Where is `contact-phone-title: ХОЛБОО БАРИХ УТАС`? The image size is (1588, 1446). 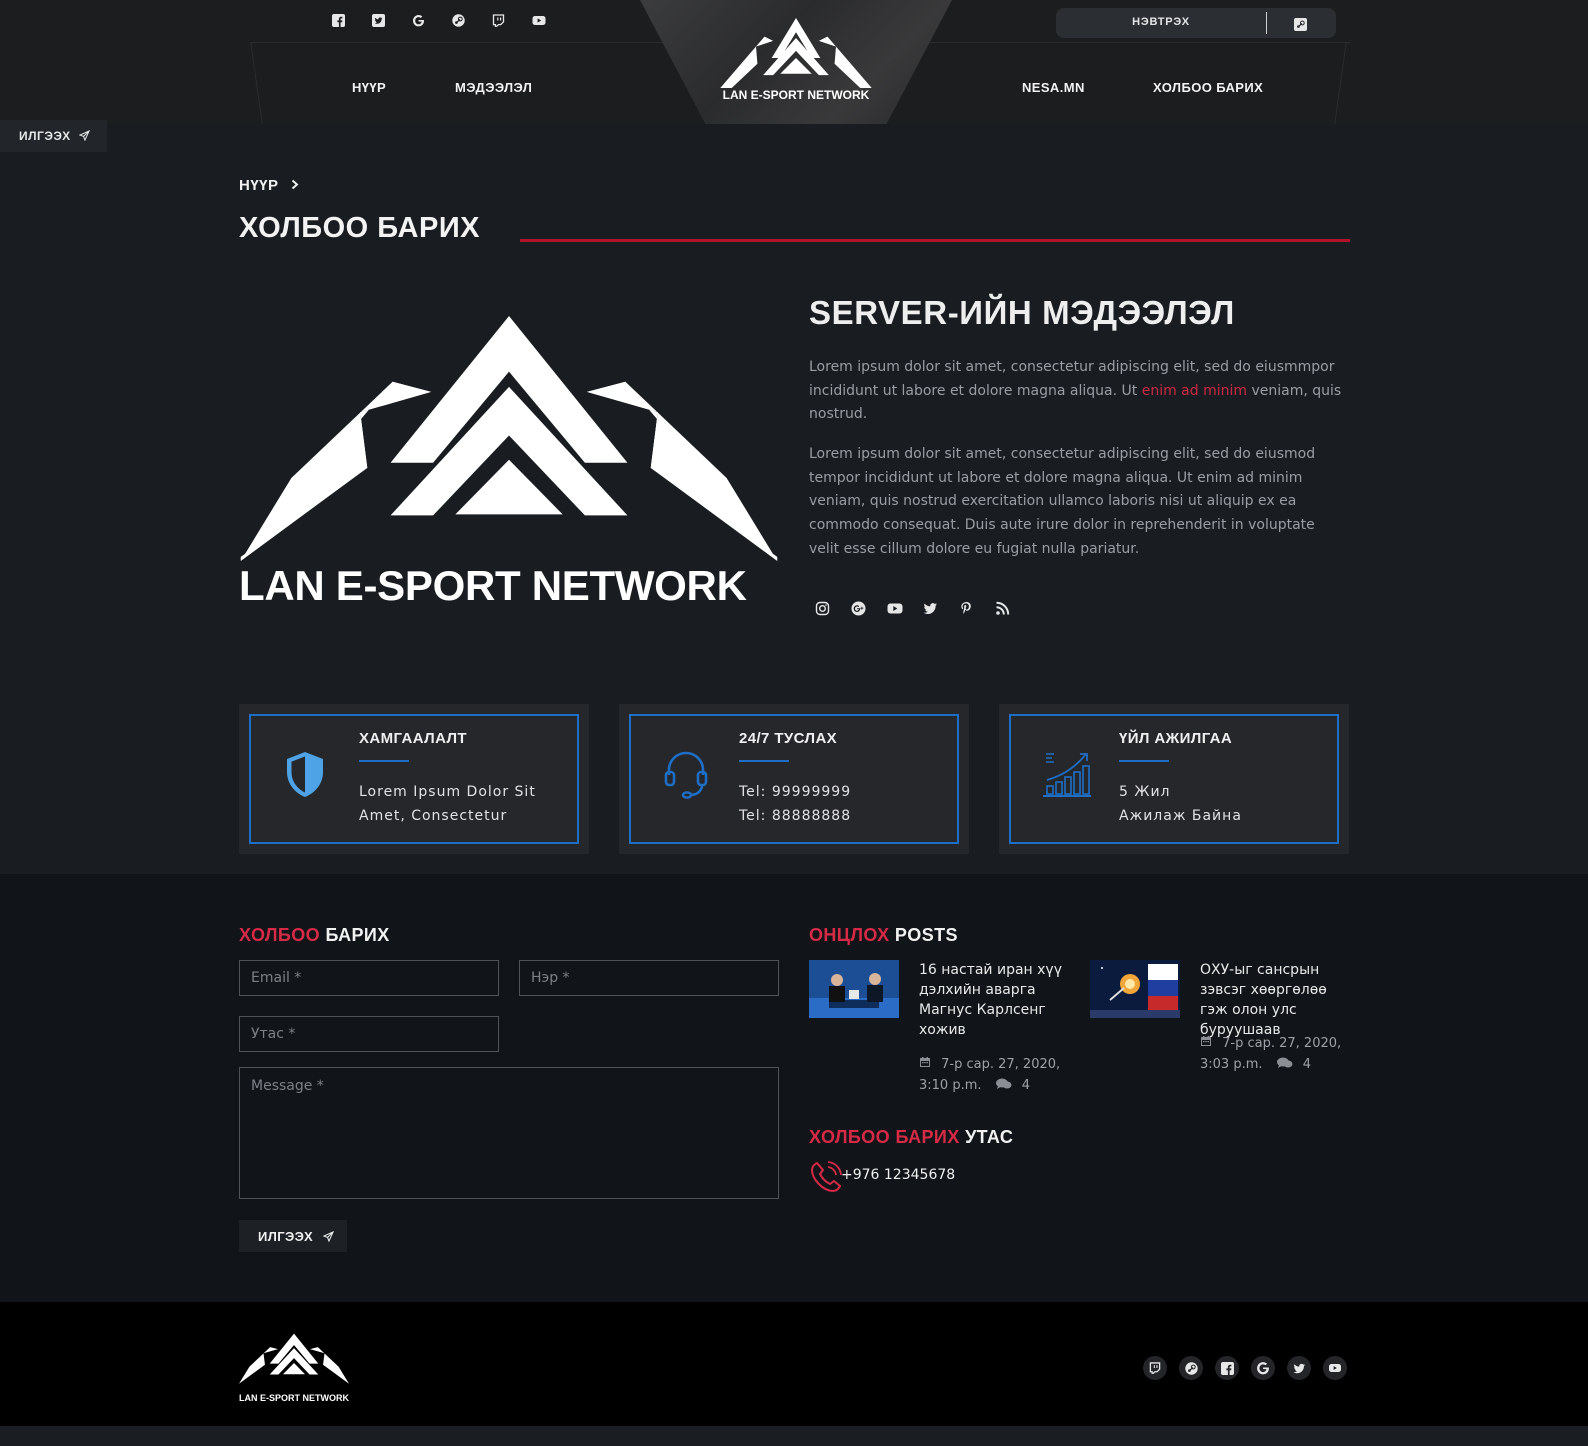
contact-phone-title: ХОЛБОО БАРИХ УТАС is located at coordinates (911, 1137).